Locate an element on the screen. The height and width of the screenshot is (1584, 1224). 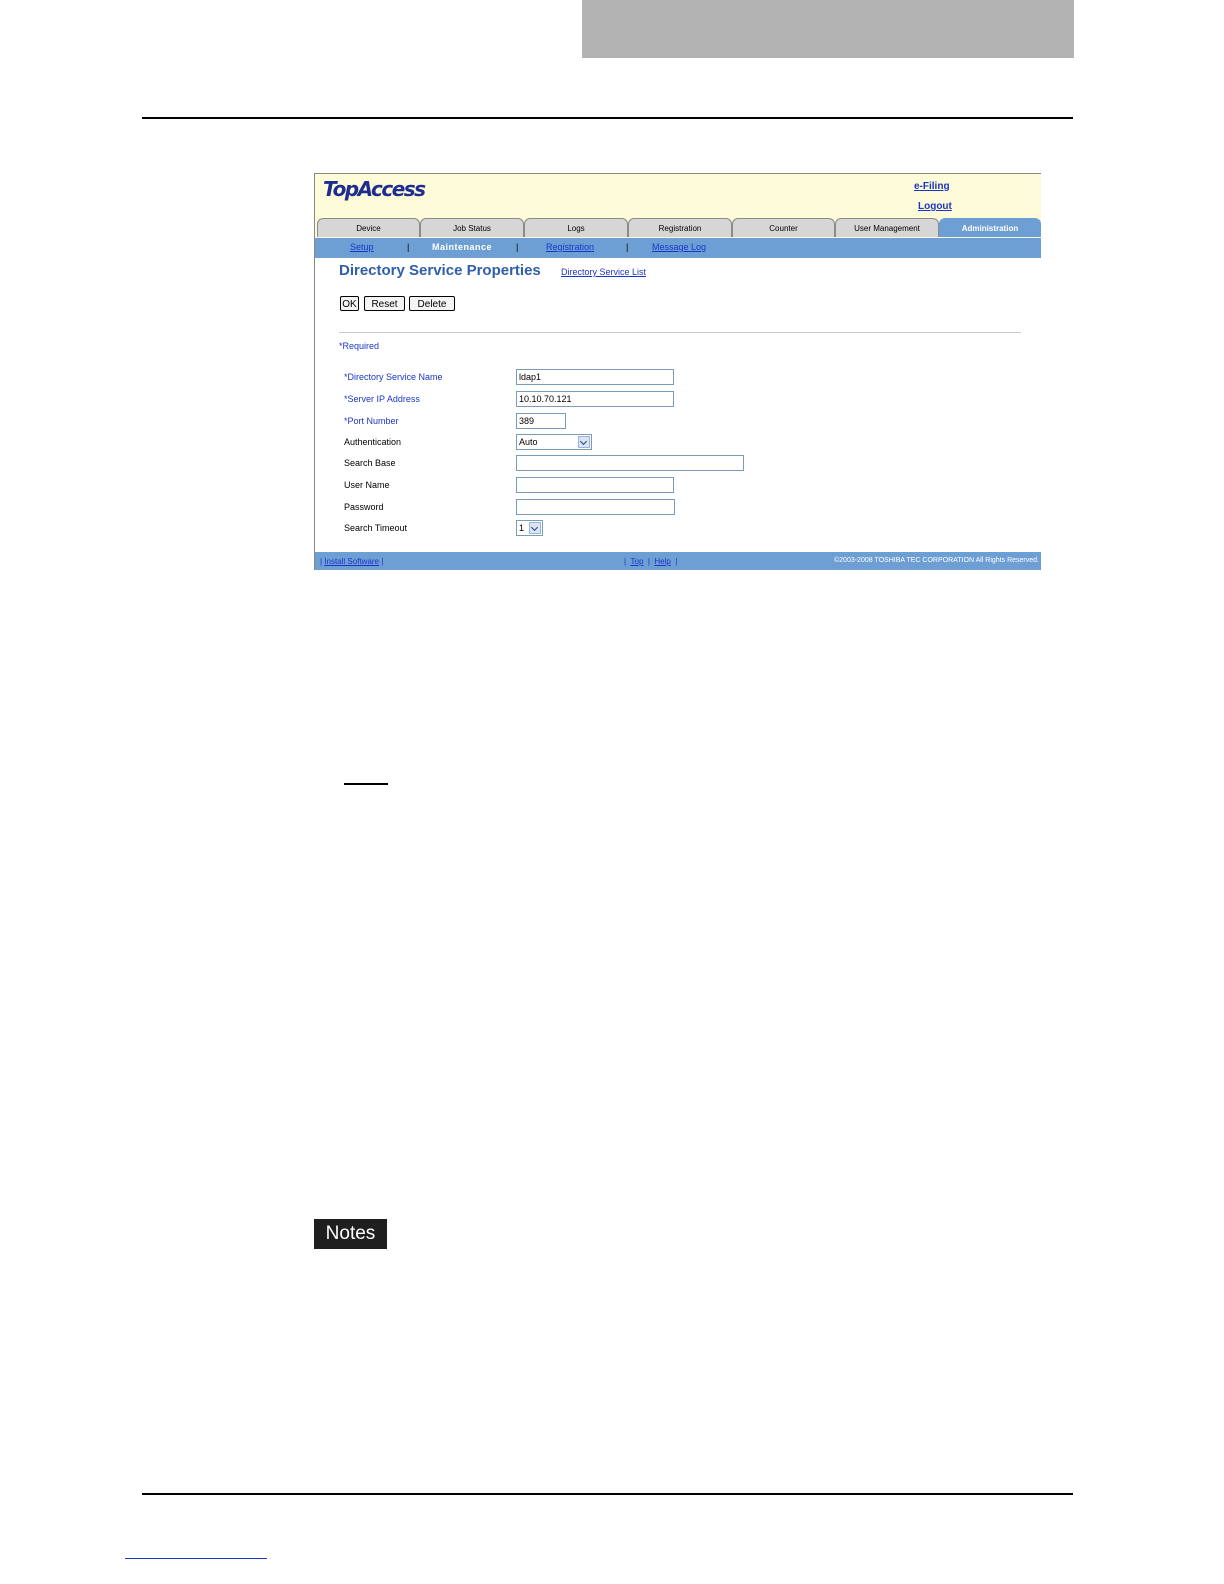
short-rule is located at coordinates (366, 784).